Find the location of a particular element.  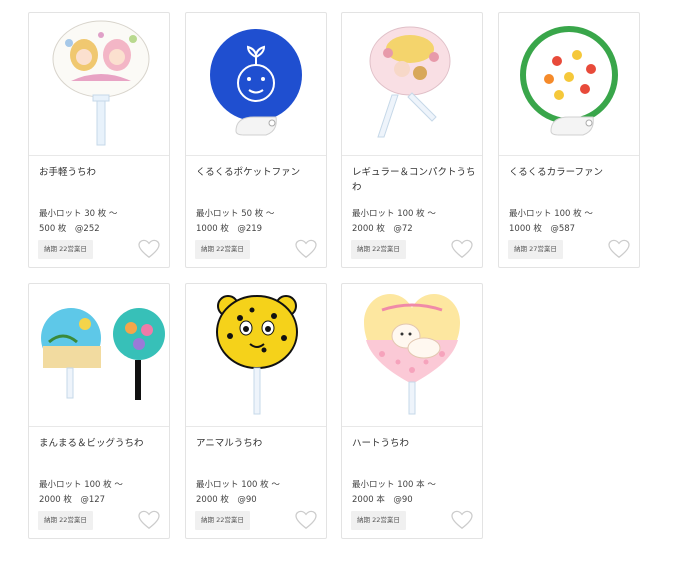

lot-info: 最小ロット 30 枚 ～ 500 枚 @252 is located at coordinates (78, 221).